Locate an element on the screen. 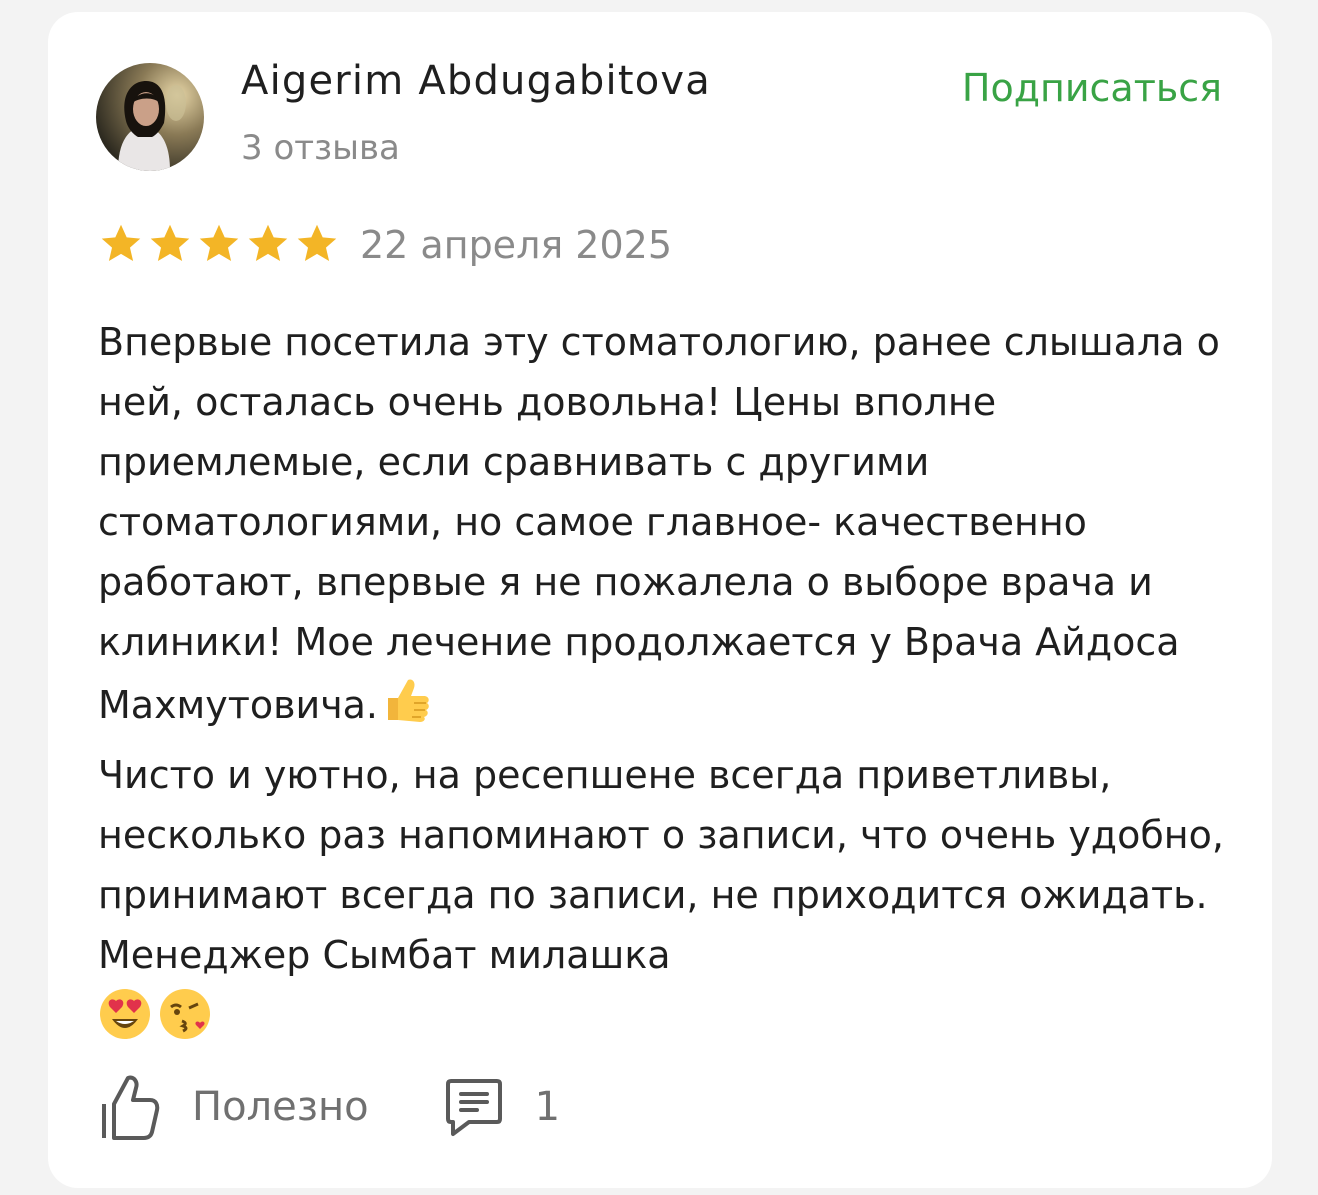 The width and height of the screenshot is (1318, 1195). author-name: Aigerim Abdugabitova is located at coordinates (476, 81).